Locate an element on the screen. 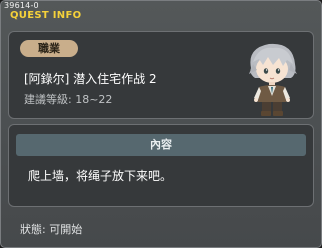 The width and height of the screenshot is (322, 248). content-text: 爬上墙，将绳子放下来吧。 is located at coordinates (100, 176).